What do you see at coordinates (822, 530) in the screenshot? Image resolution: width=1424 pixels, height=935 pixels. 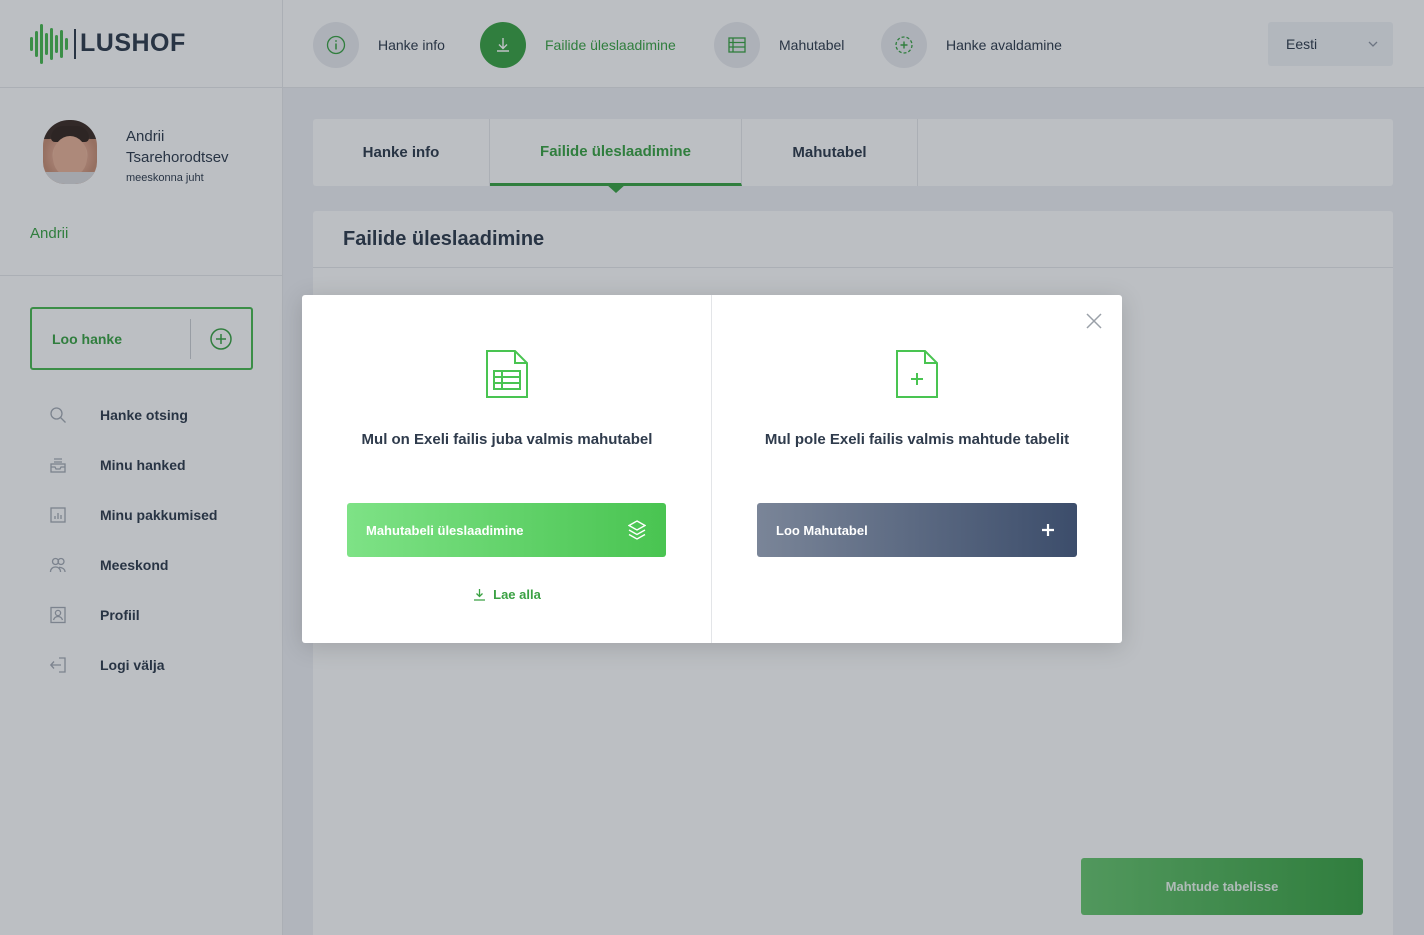 I see `create-table-button-label: Loo Mahutabel` at bounding box center [822, 530].